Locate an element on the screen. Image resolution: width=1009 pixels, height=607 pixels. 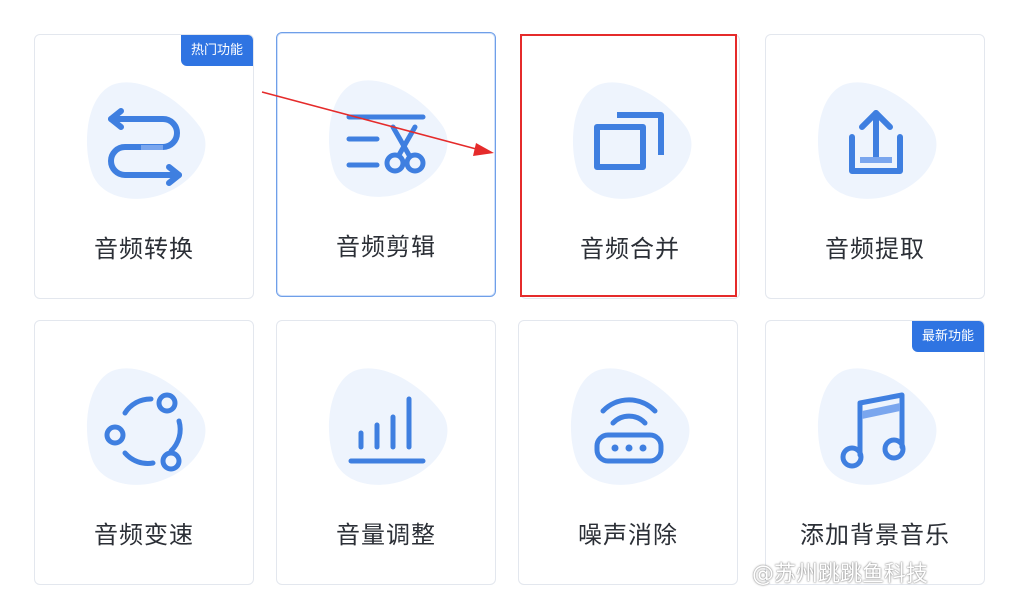
volume-bars-icon is located at coordinates (387, 430).